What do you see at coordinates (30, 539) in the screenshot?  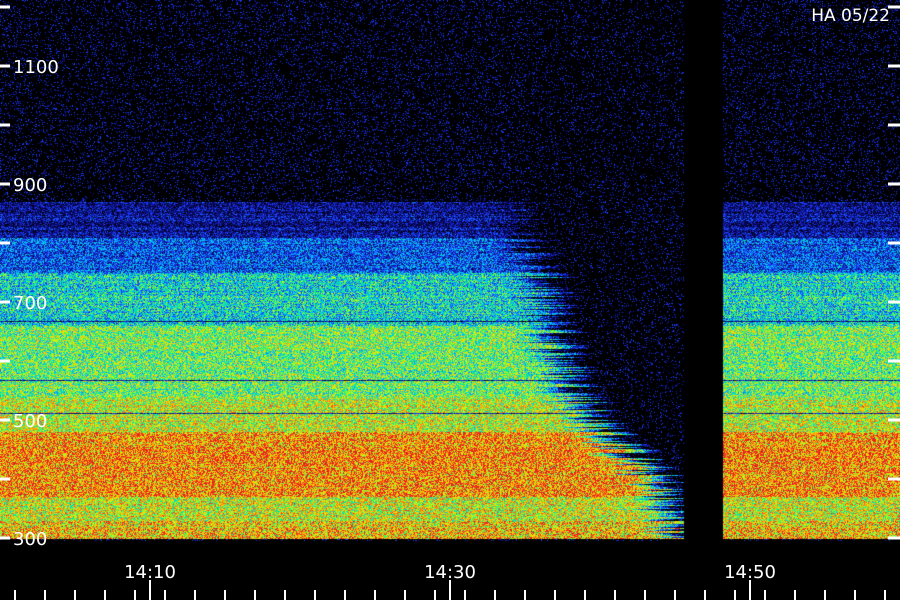 I see `y-tick-label-300: 300` at bounding box center [30, 539].